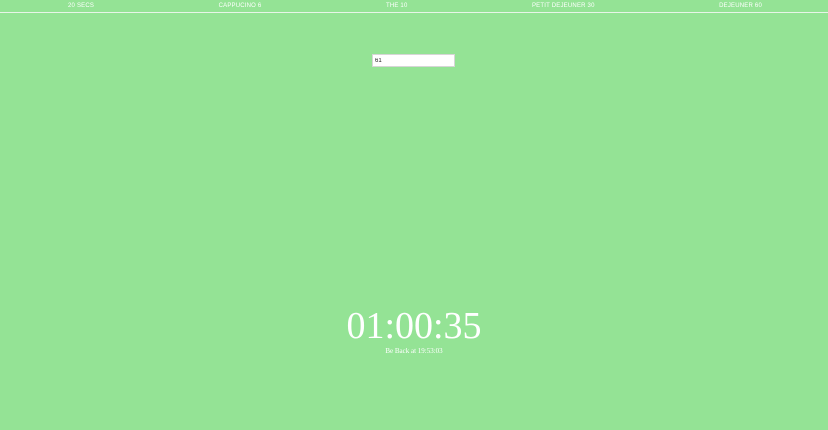 The image size is (828, 430). Describe the element at coordinates (397, 6) in the screenshot. I see `nav-item-the: THE 10` at that location.